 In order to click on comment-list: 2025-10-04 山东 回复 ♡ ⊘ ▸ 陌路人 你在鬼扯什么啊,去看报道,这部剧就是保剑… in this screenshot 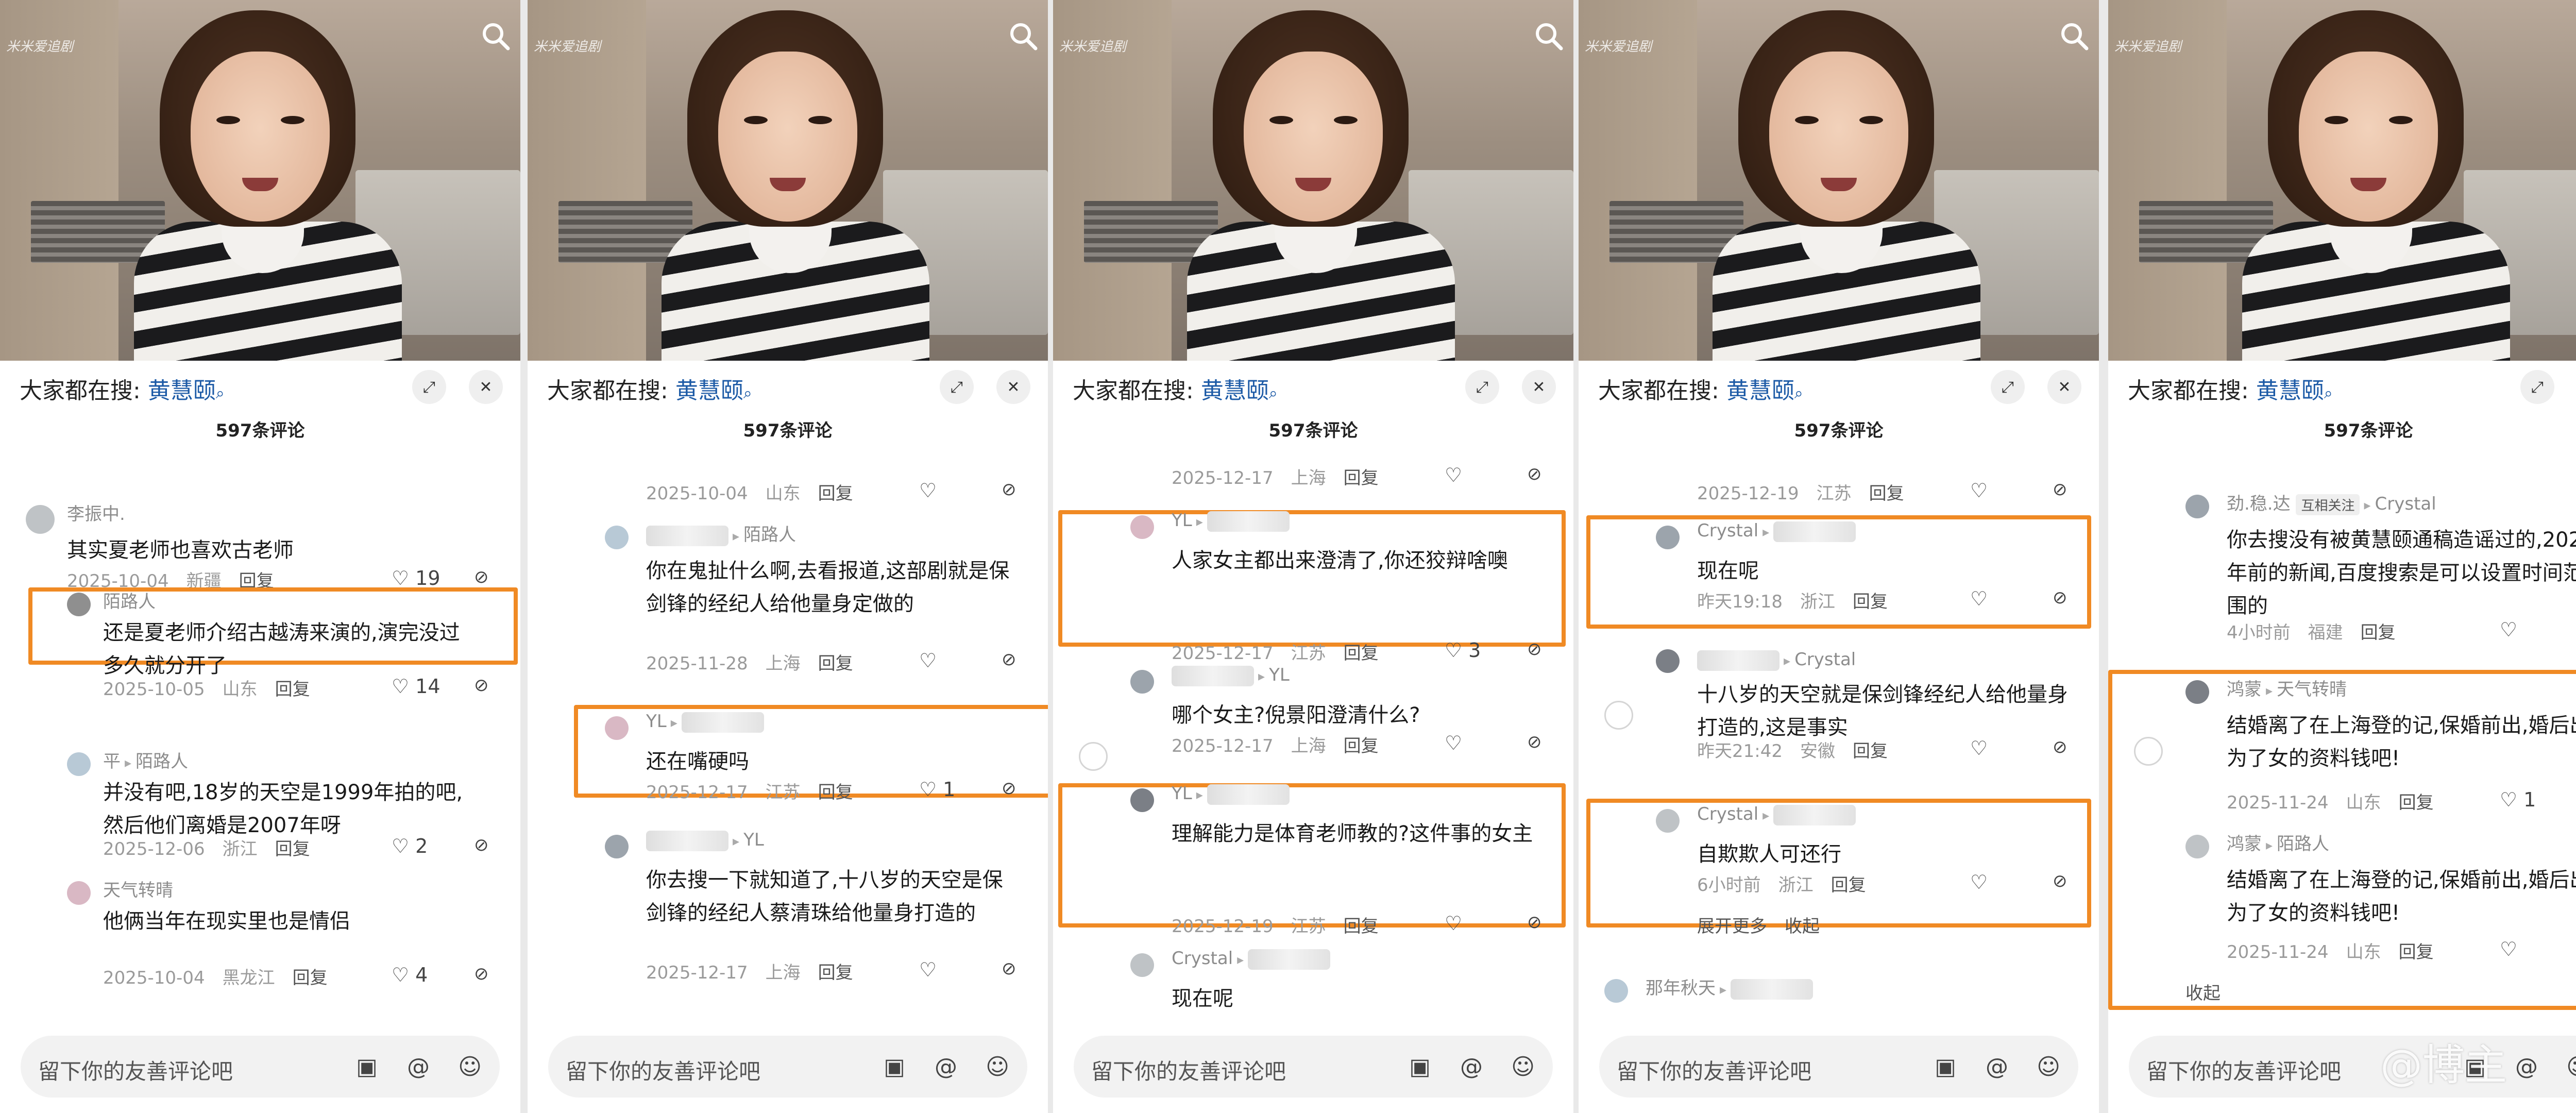, I will do `click(788, 685)`.